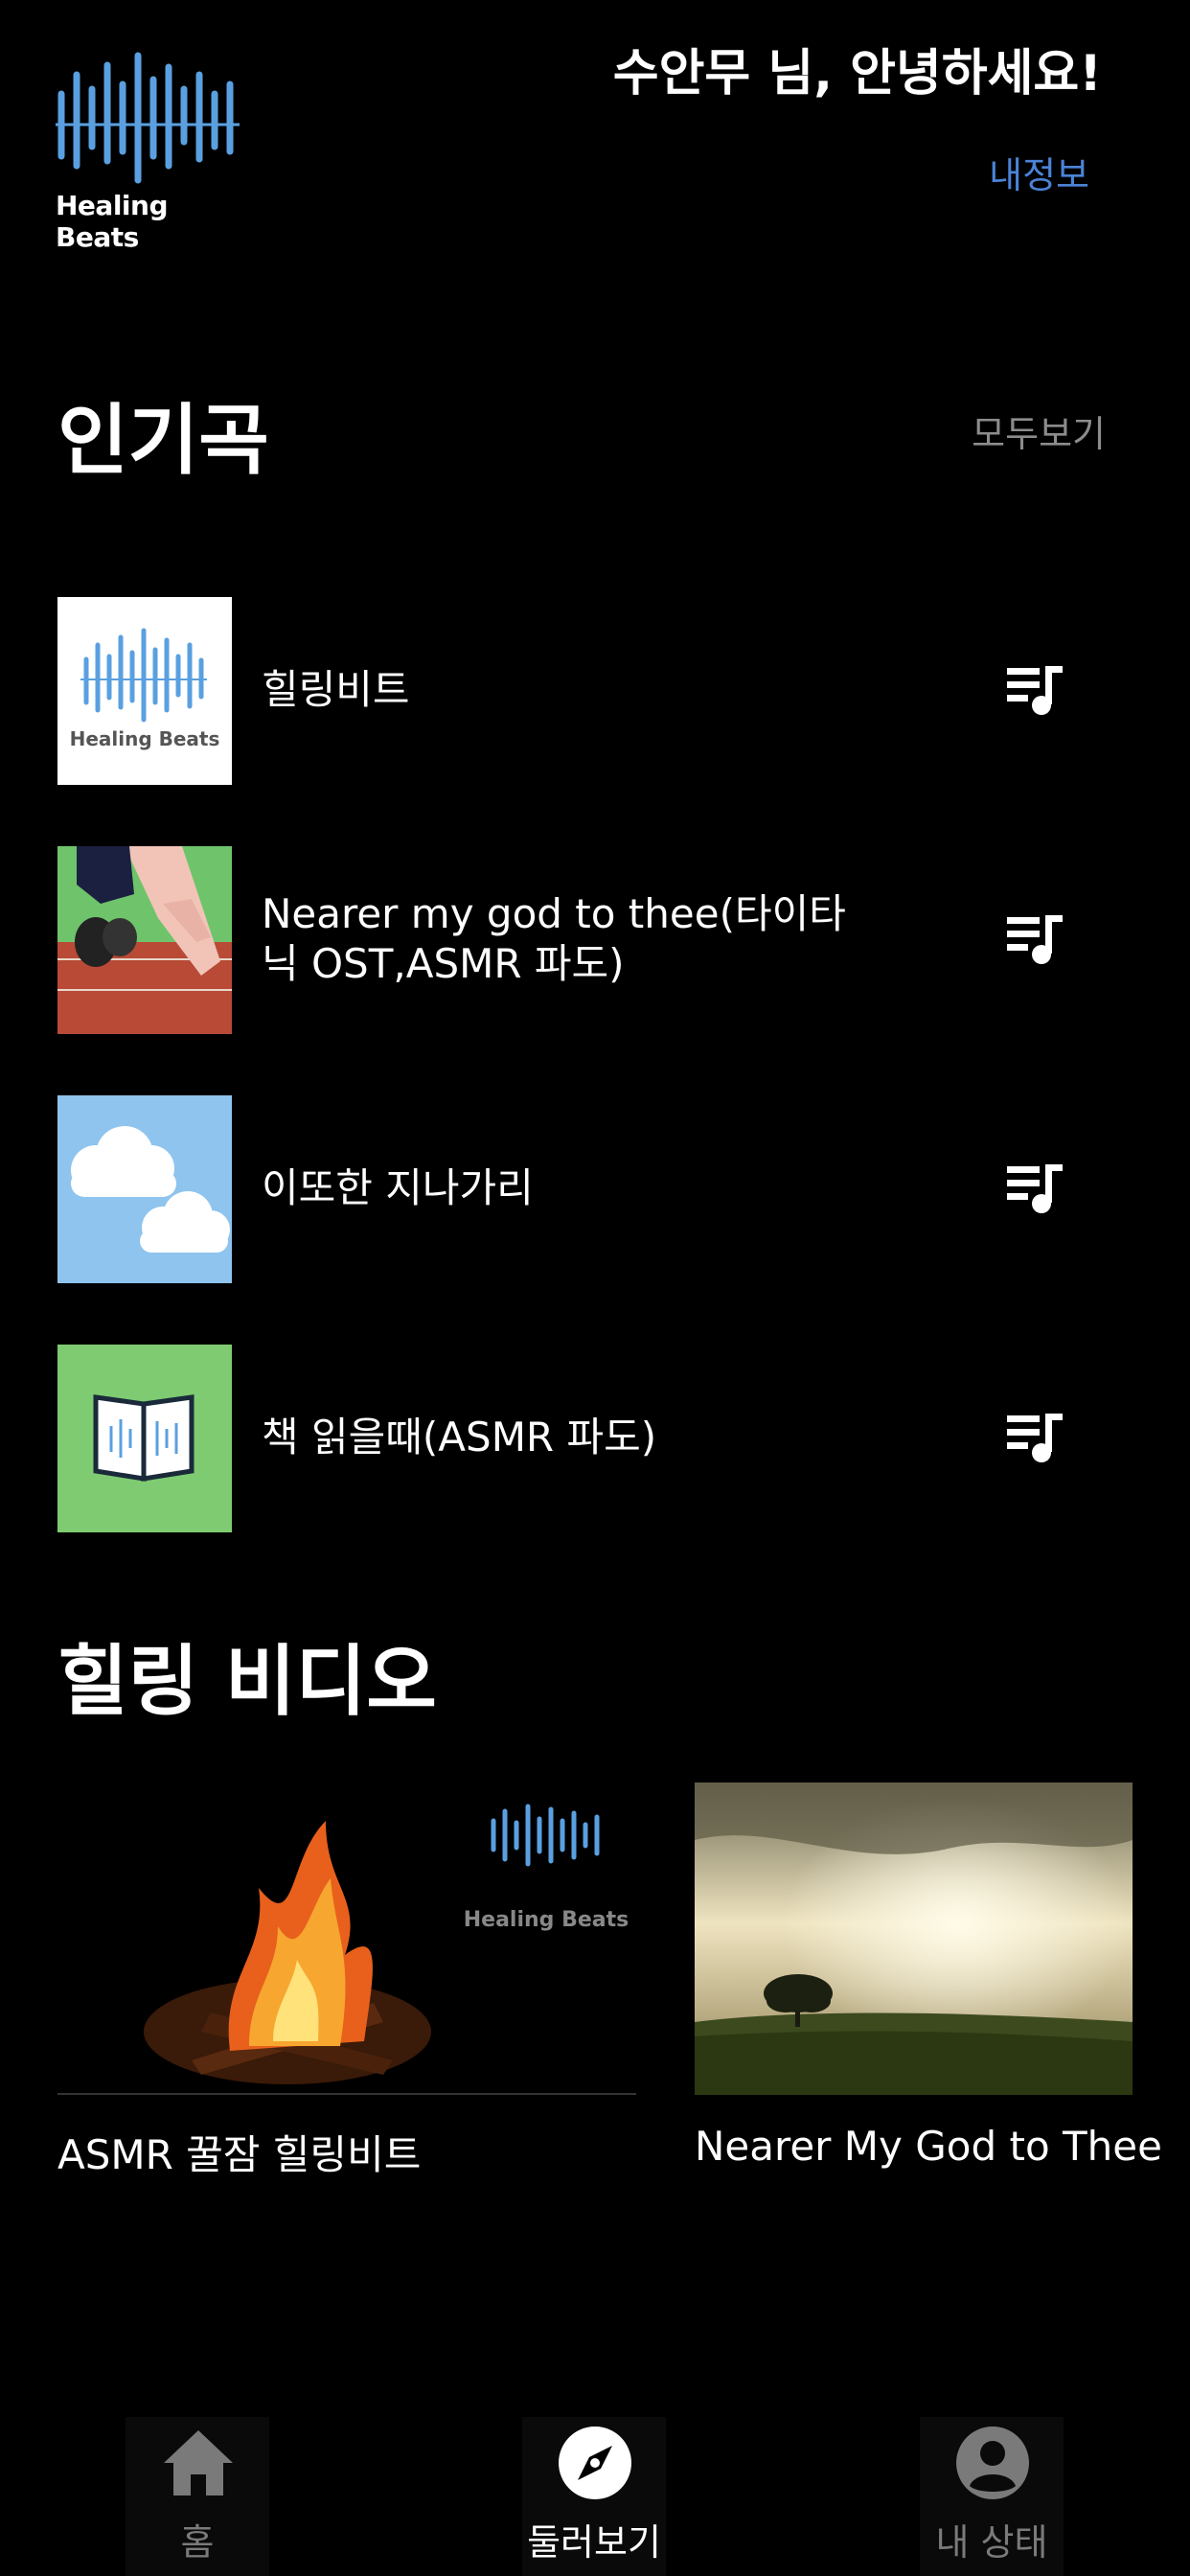 The width and height of the screenshot is (1190, 2576). I want to click on svg-text: Healing Beats, so click(145, 738).